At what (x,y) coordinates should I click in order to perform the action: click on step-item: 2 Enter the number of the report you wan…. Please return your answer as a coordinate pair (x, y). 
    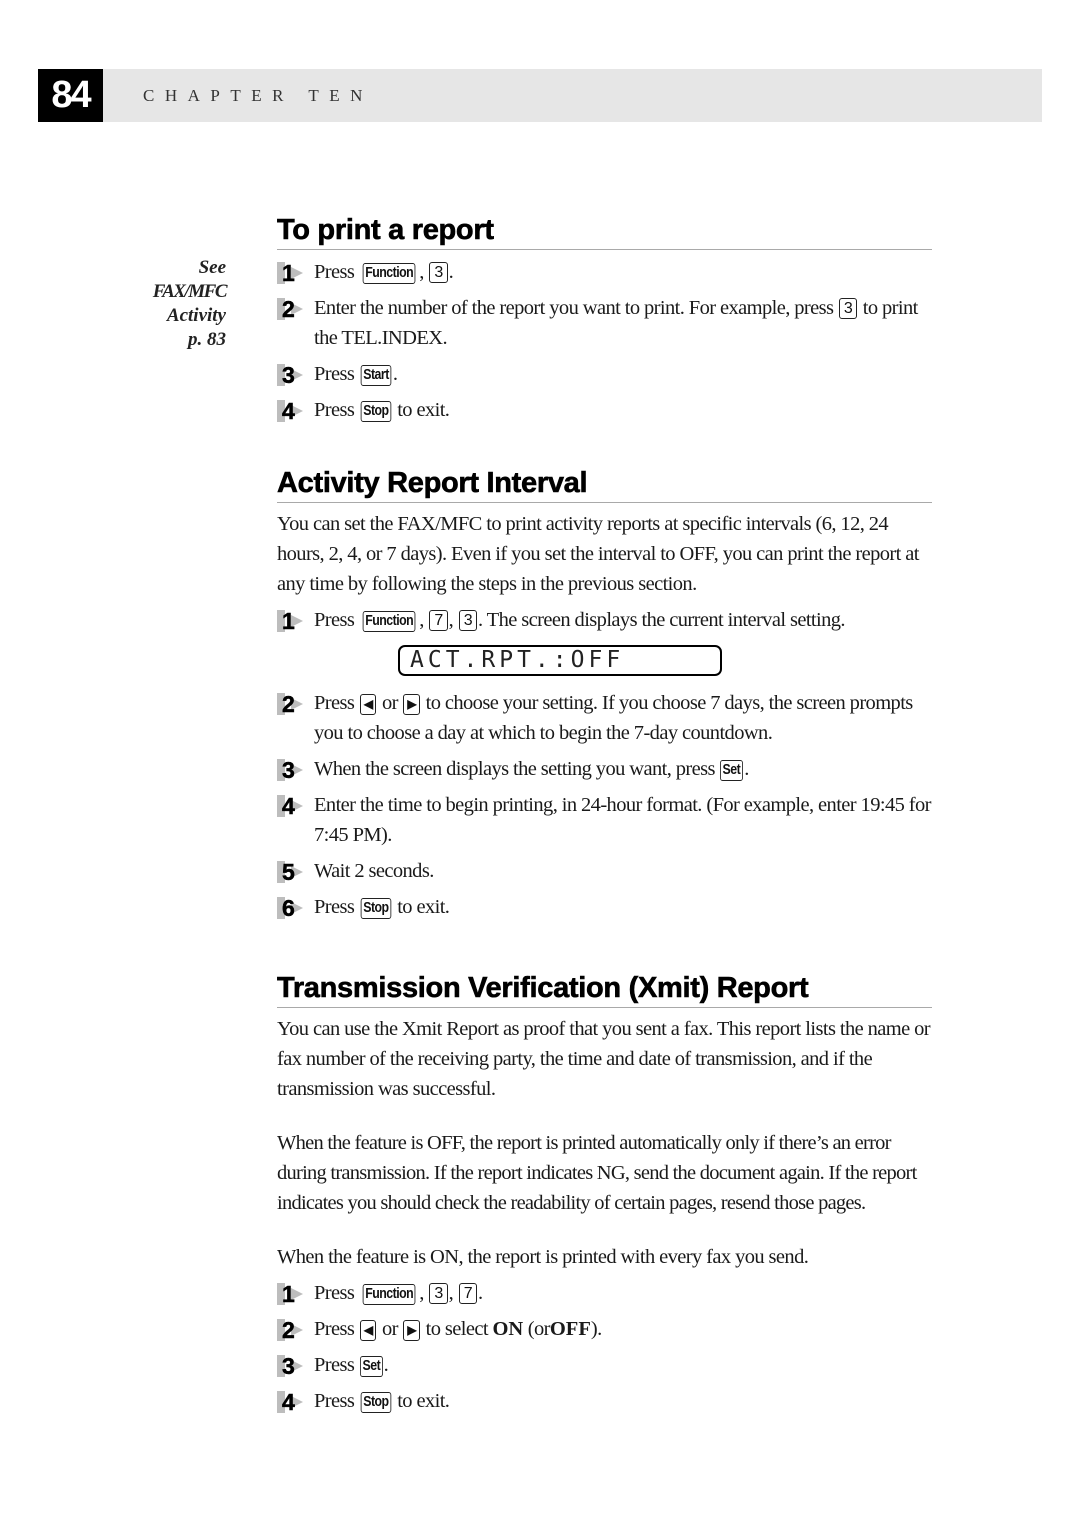
    Looking at the image, I should click on (604, 323).